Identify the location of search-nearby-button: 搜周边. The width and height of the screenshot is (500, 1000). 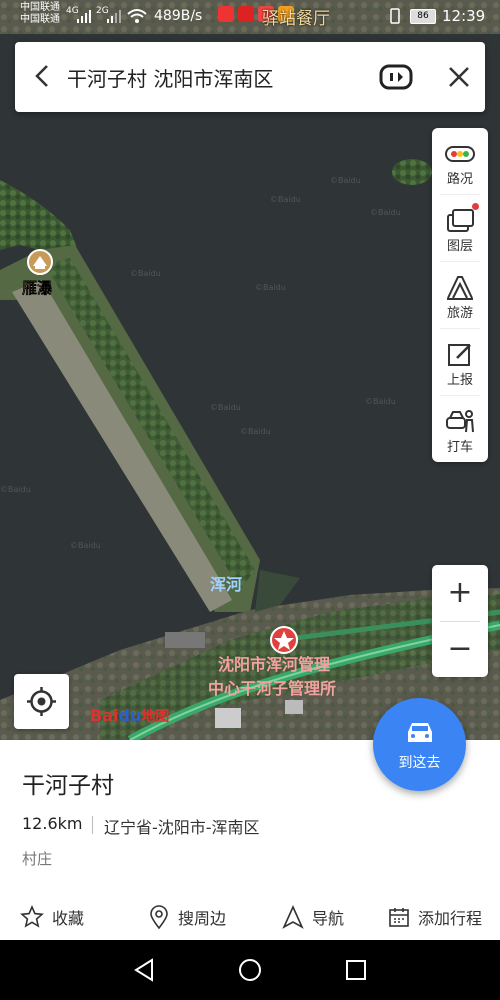
(187, 917).